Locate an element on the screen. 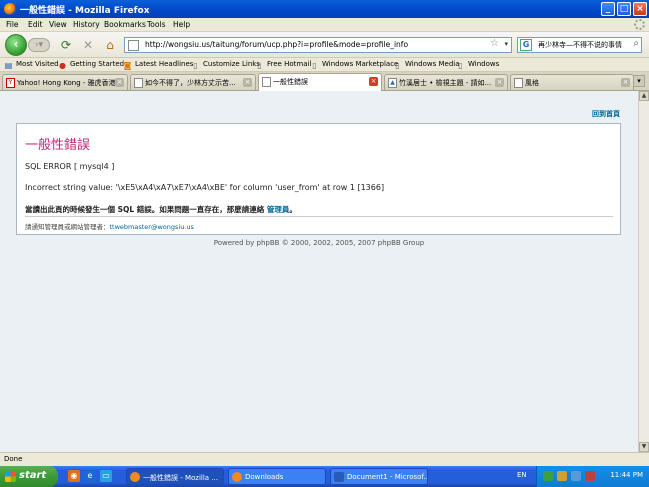  menu-help: Help is located at coordinates (181, 24).